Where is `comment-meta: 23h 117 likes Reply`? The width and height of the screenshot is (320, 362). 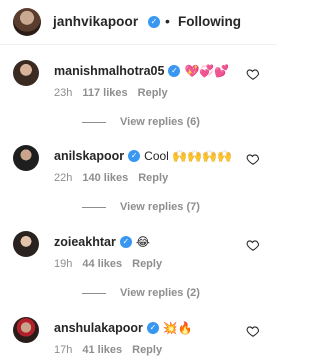 comment-meta: 23h 117 likes Reply is located at coordinates (111, 93).